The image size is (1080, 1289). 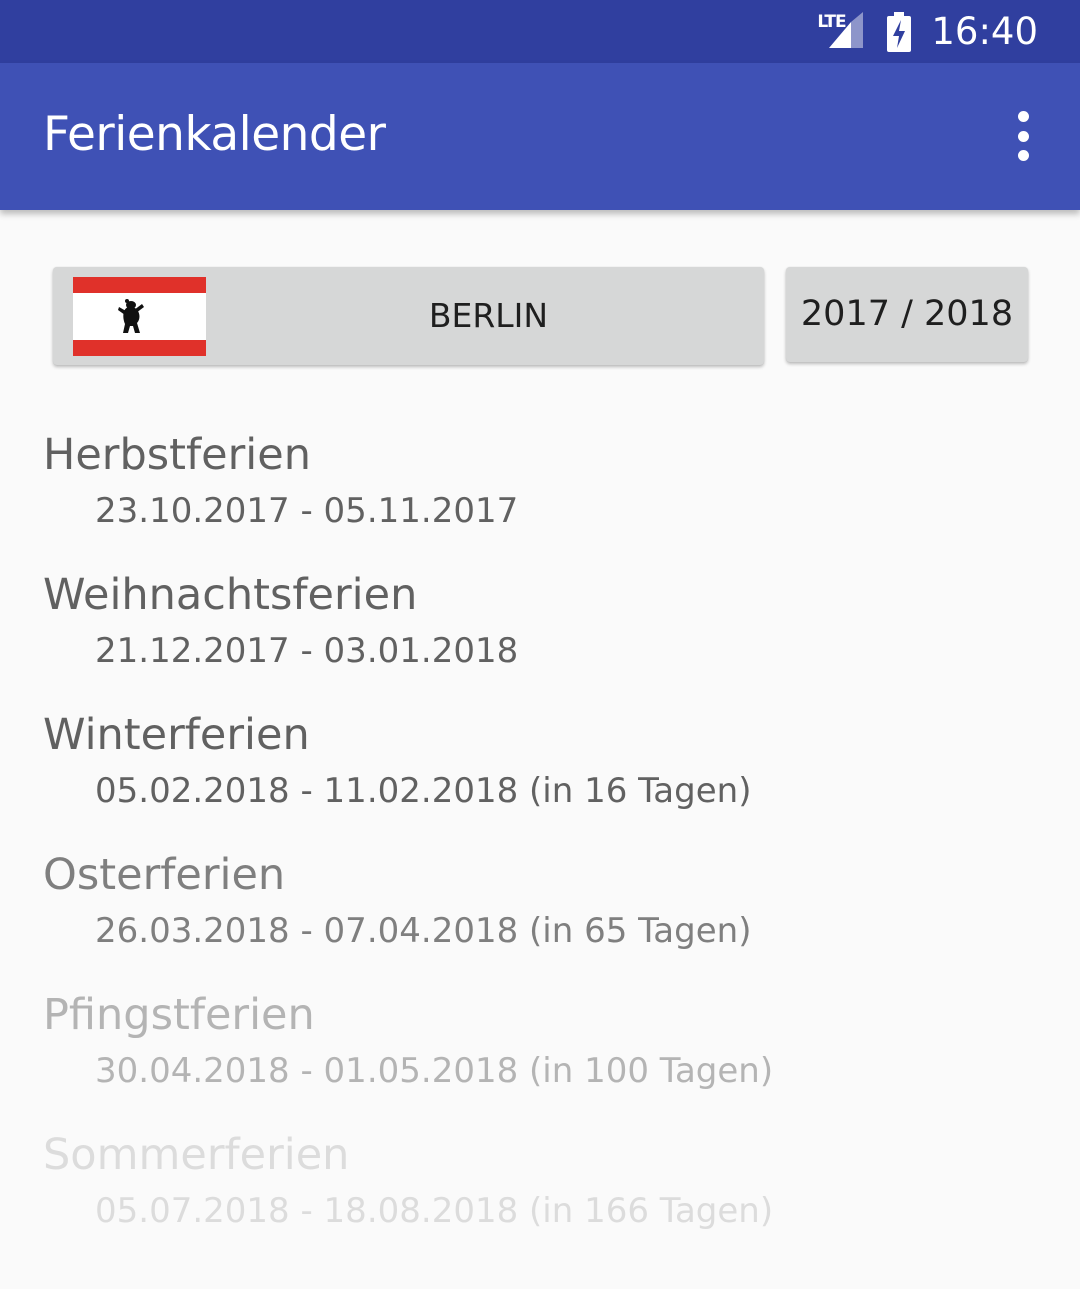 What do you see at coordinates (176, 735) in the screenshot?
I see `holiday-name: Winterferien` at bounding box center [176, 735].